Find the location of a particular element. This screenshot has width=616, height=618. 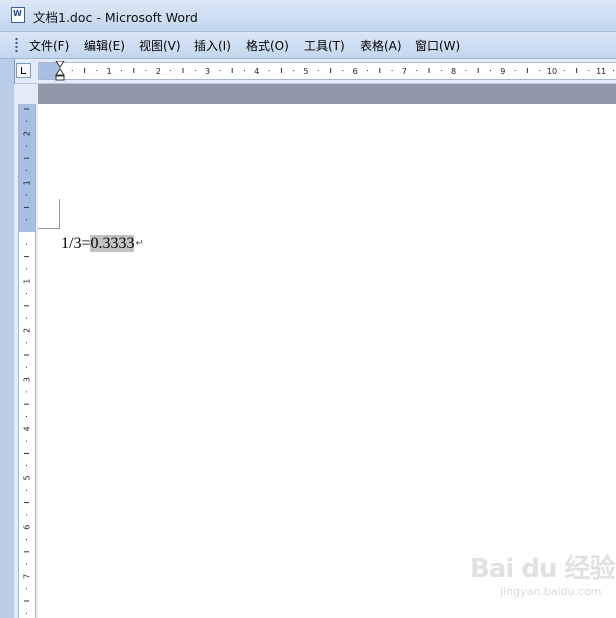

page-top-margin-band is located at coordinates (327, 94).